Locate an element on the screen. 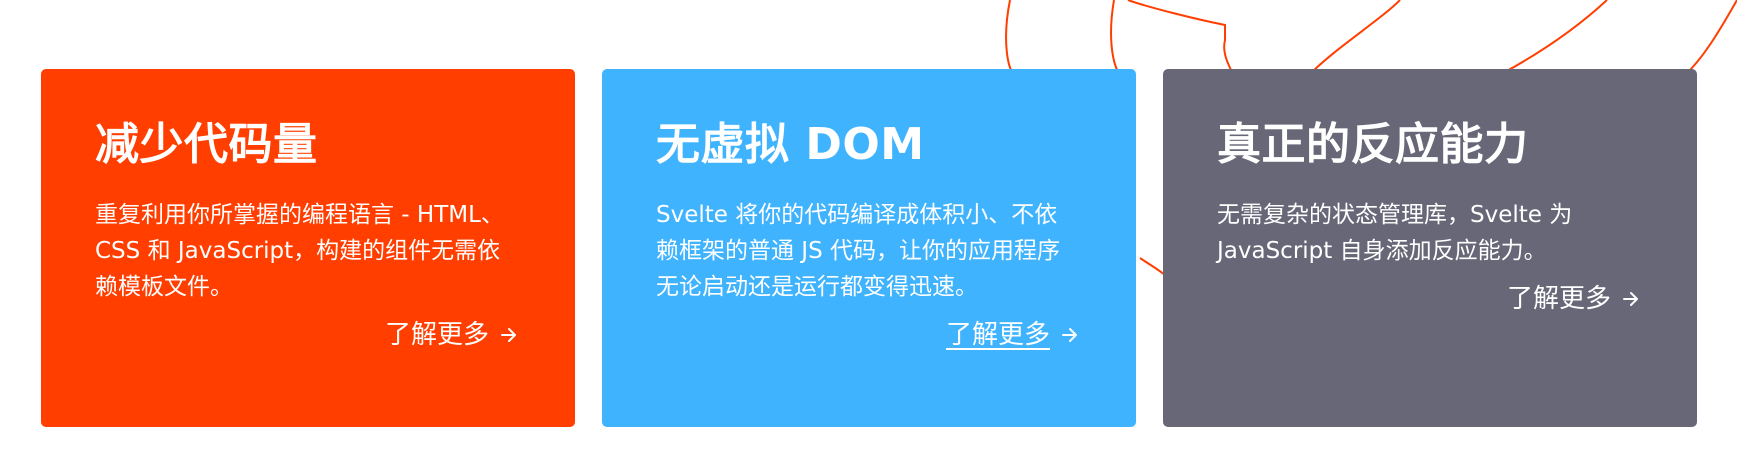 This screenshot has width=1737, height=462. card-description: 无需复杂的状态管理库，Svelte 为 JavaScript 自身添加反应能力。 is located at coordinates (1395, 233).